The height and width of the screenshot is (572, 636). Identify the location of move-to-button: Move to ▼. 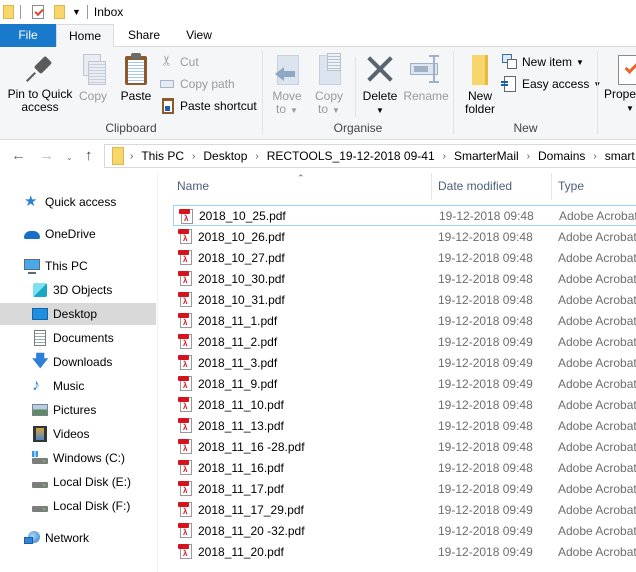
(287, 85).